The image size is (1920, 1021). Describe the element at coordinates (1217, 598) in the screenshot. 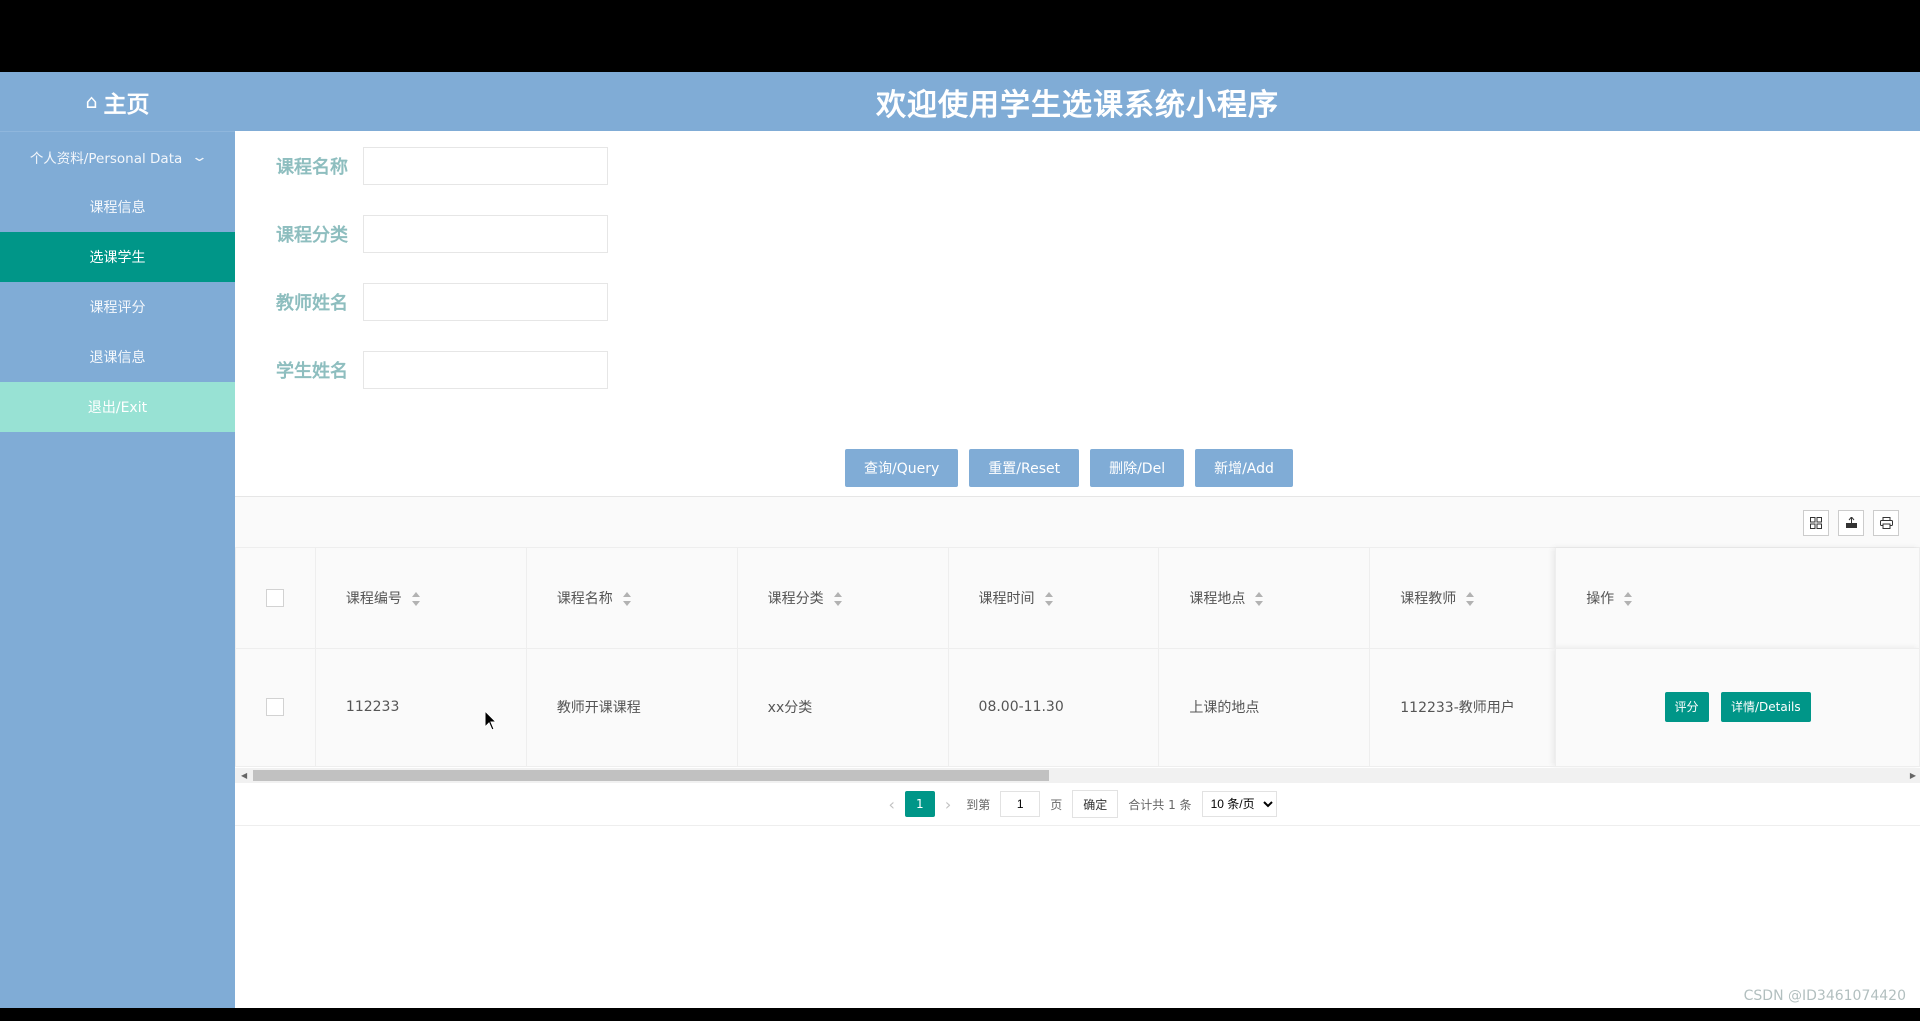

I see `col-label: 课程地点` at that location.